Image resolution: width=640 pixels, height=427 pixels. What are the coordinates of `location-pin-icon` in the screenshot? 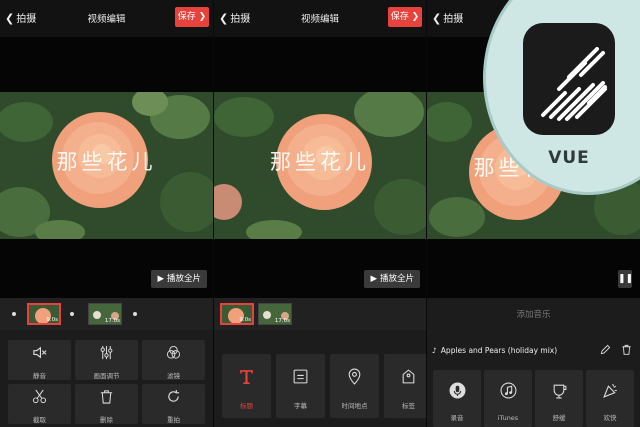 It's located at (354, 376).